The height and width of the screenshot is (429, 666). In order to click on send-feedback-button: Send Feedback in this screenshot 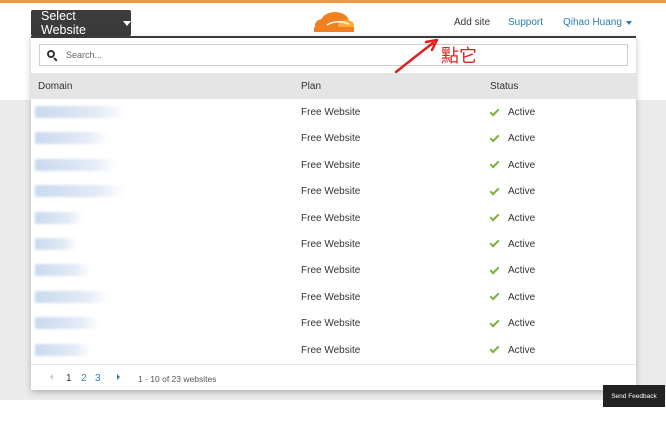, I will do `click(634, 396)`.